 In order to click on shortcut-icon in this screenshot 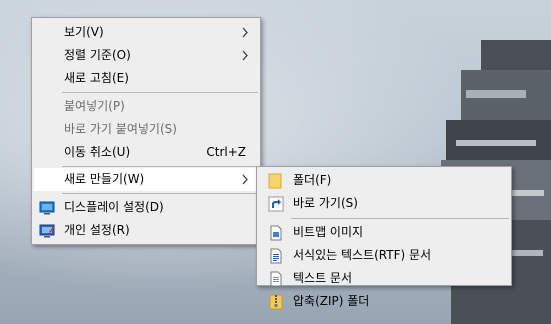, I will do `click(276, 204)`.